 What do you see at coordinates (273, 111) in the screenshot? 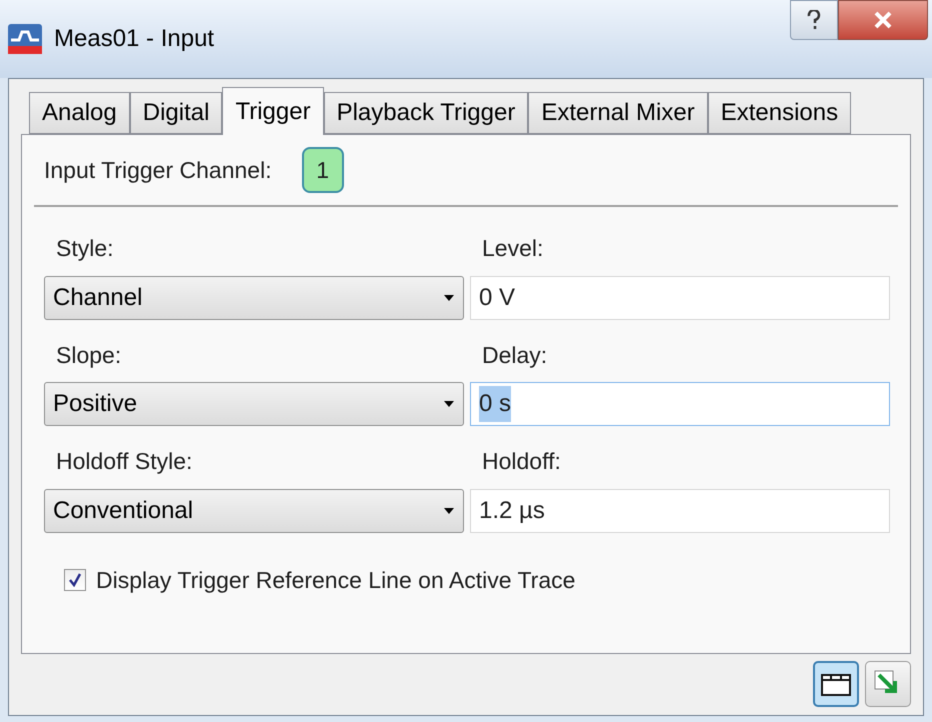
I see `tab: Trigger` at bounding box center [273, 111].